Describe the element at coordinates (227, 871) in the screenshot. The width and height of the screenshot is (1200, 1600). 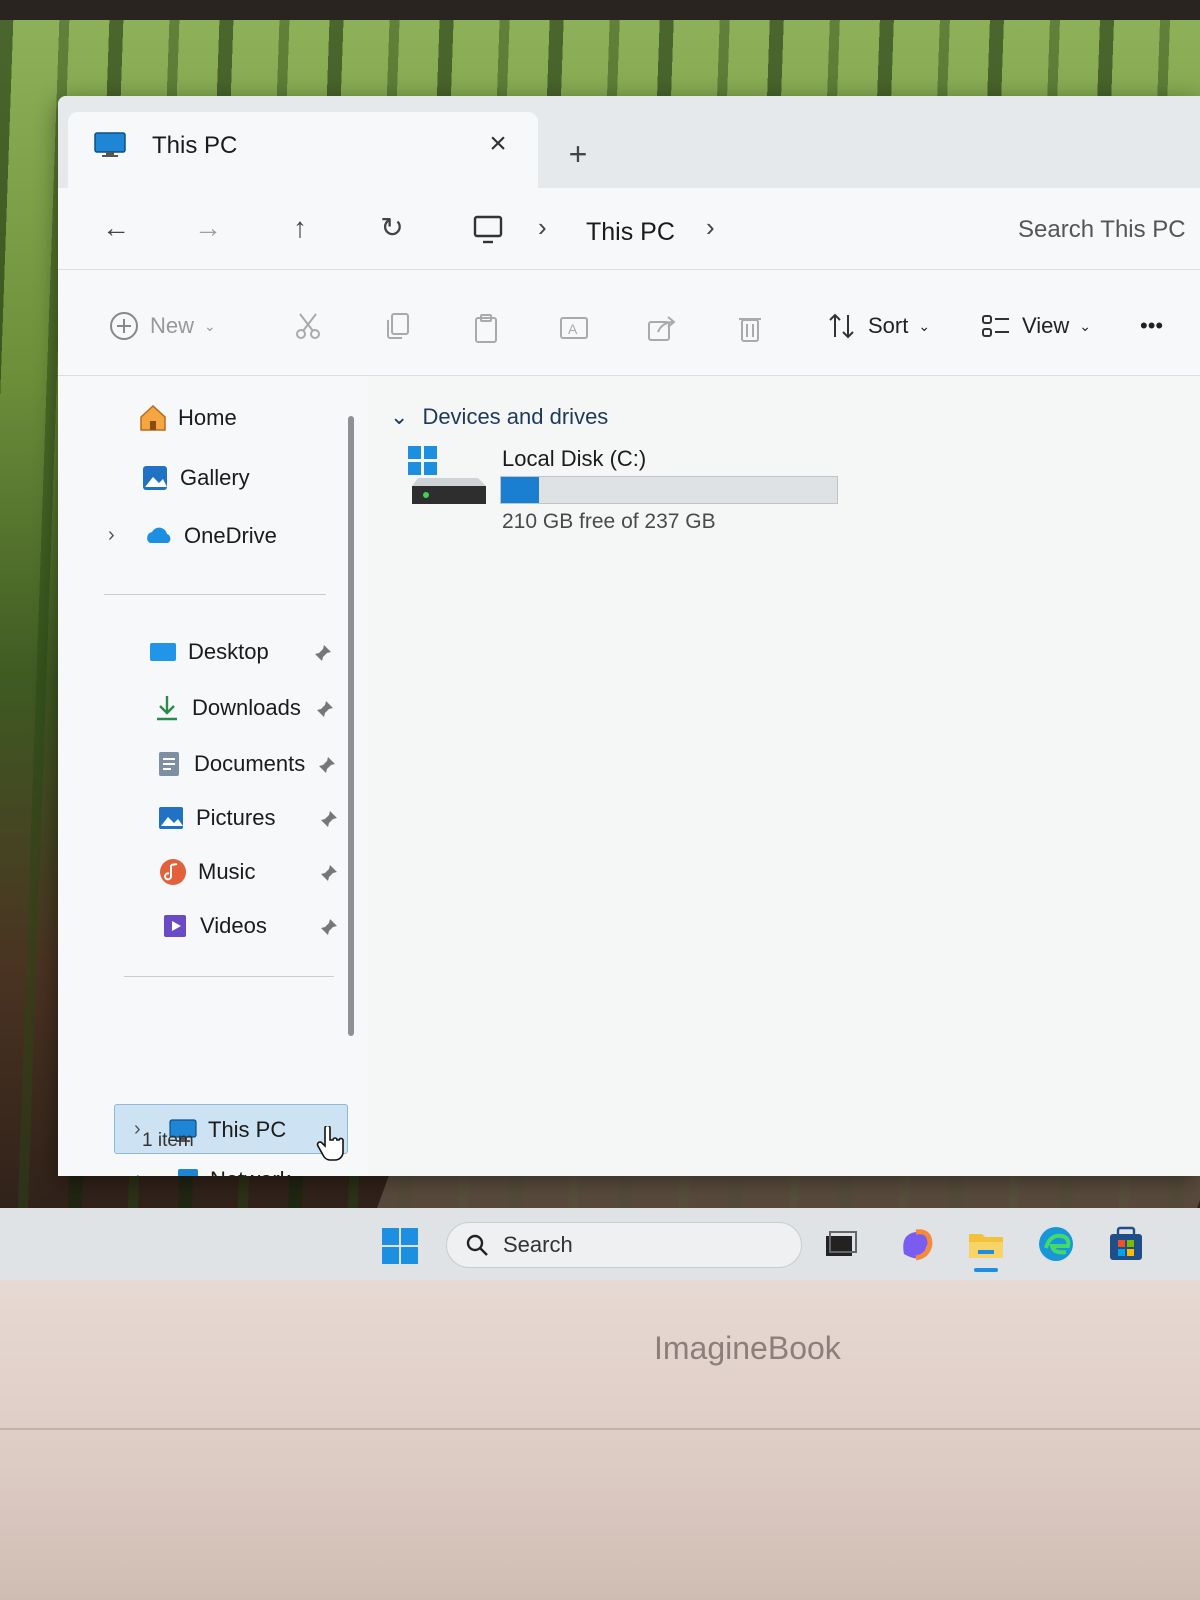
I see `sidebar-item-label: Music` at that location.